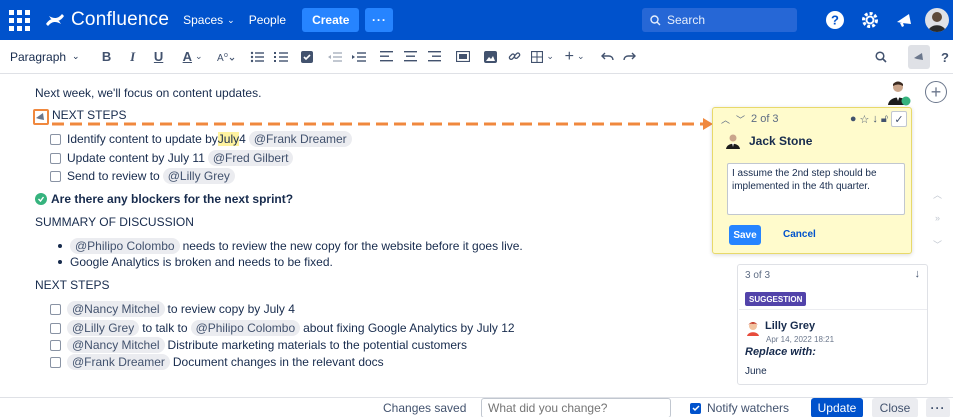 Image resolution: width=953 pixels, height=417 pixels. Describe the element at coordinates (719, 20) in the screenshot. I see `search-input: Search` at that location.